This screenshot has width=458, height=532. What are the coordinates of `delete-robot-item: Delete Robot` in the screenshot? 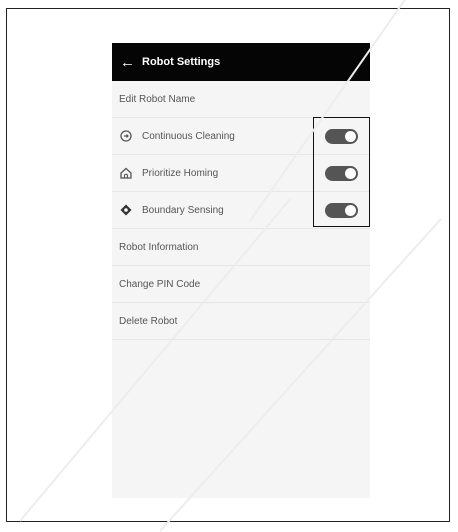 It's located at (241, 321).